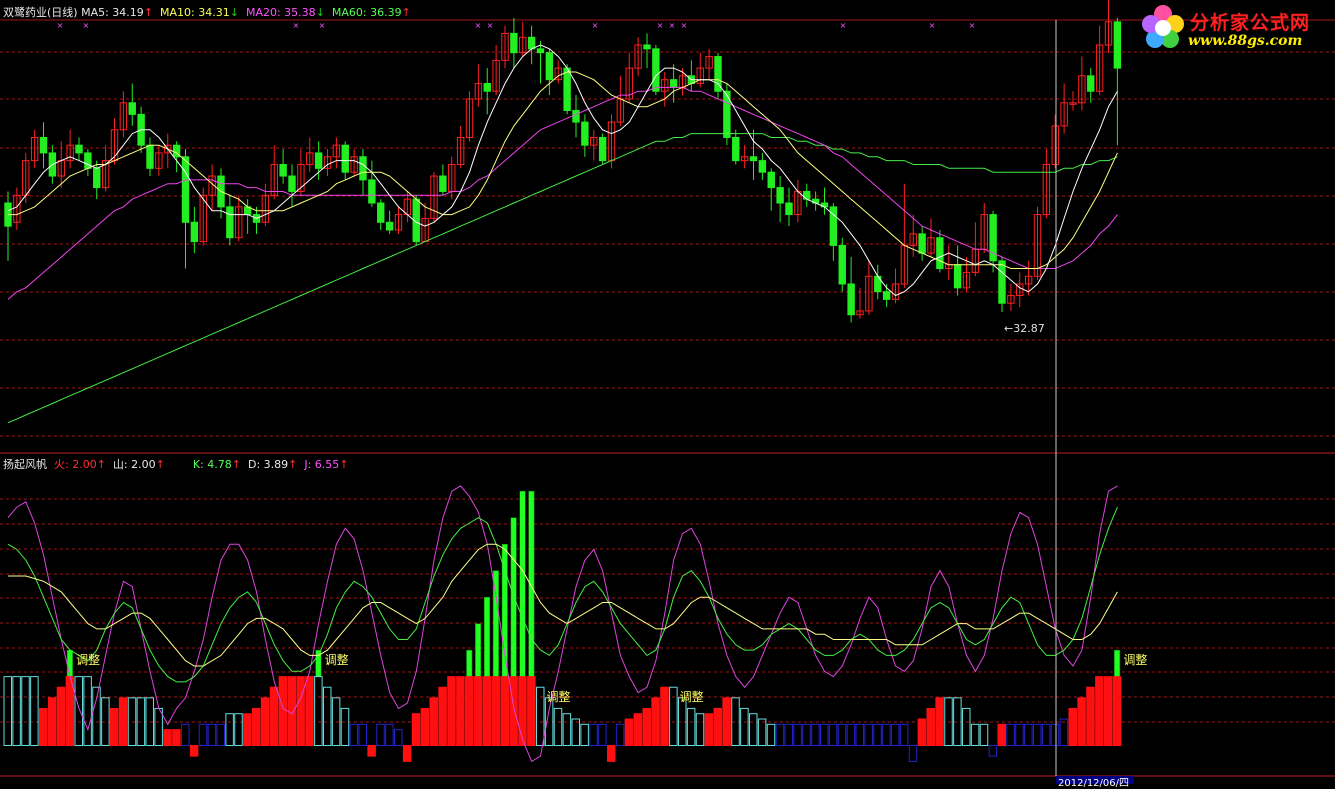 This screenshot has width=1335, height=789. I want to click on indicator-title: 扬起风帆, so click(25, 464).